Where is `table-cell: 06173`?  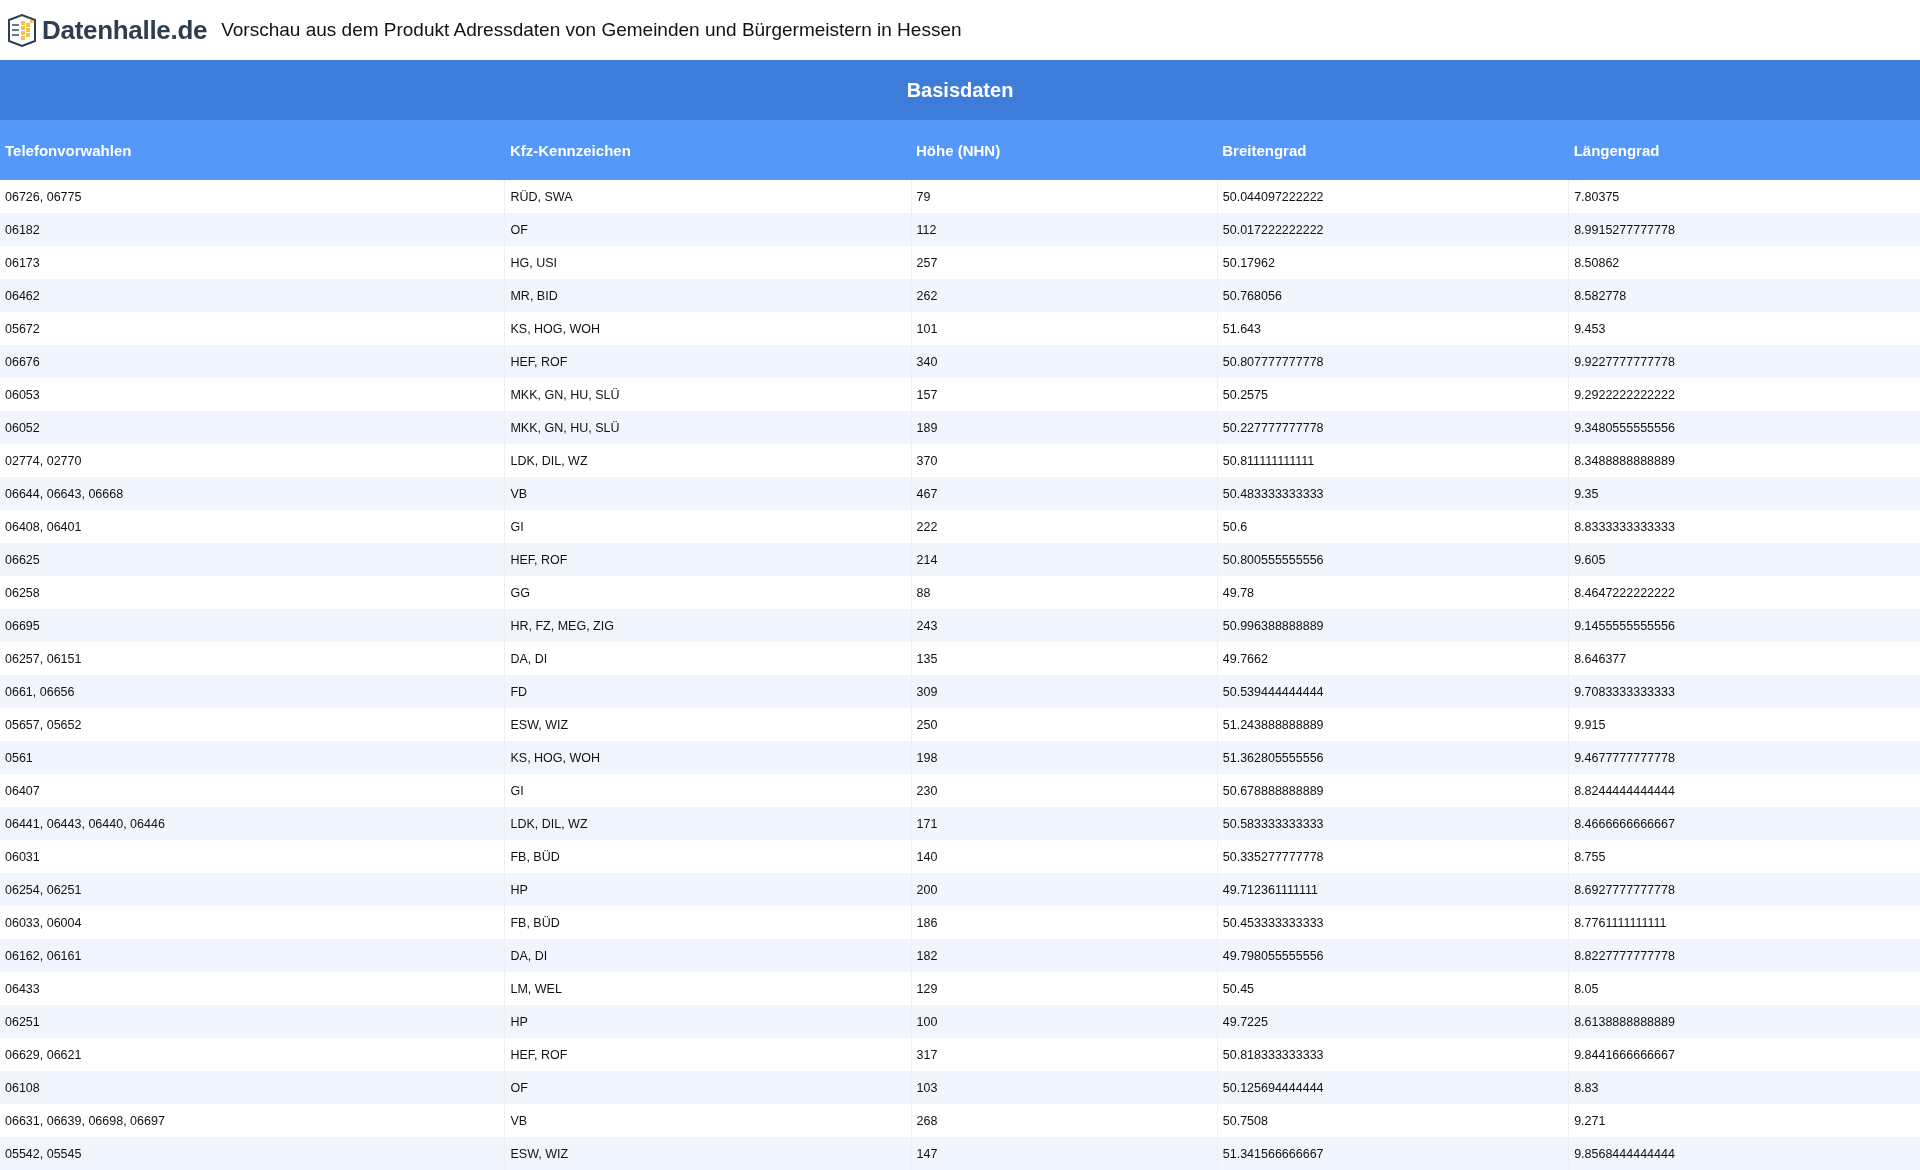
table-cell: 06173 is located at coordinates (252, 262).